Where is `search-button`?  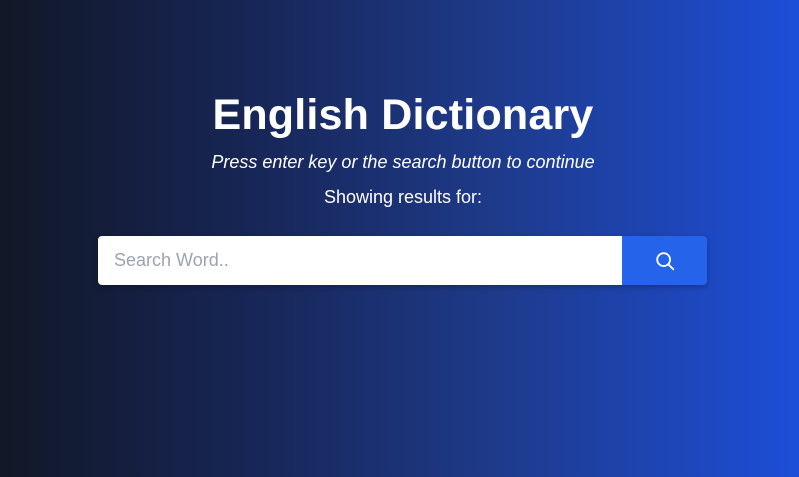
search-button is located at coordinates (664, 260).